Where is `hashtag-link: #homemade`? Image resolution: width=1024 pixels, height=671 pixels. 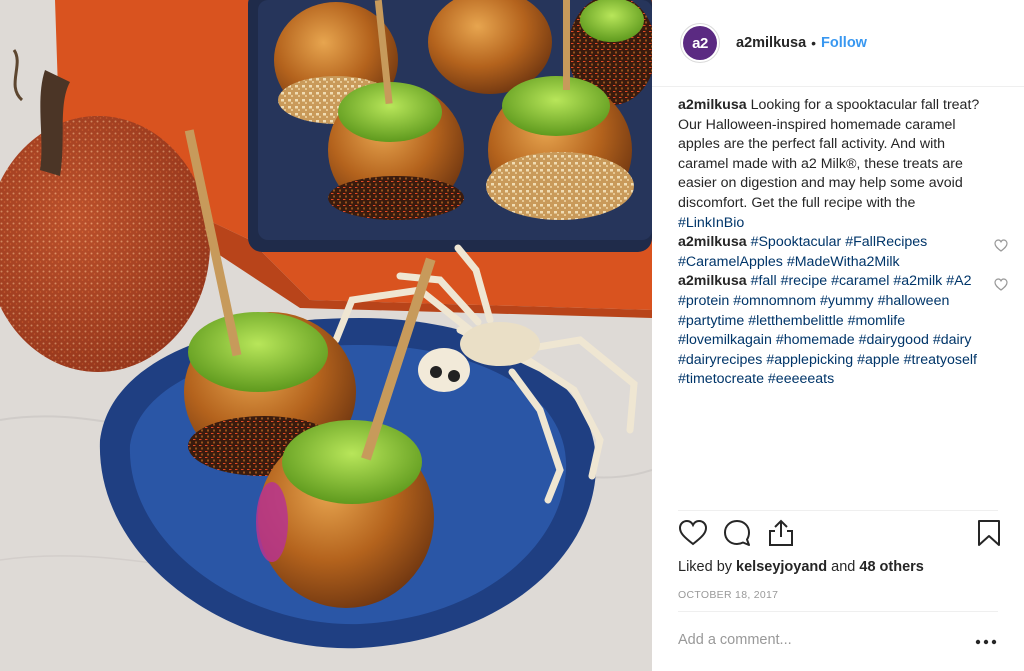
hashtag-link: #homemade is located at coordinates (815, 340).